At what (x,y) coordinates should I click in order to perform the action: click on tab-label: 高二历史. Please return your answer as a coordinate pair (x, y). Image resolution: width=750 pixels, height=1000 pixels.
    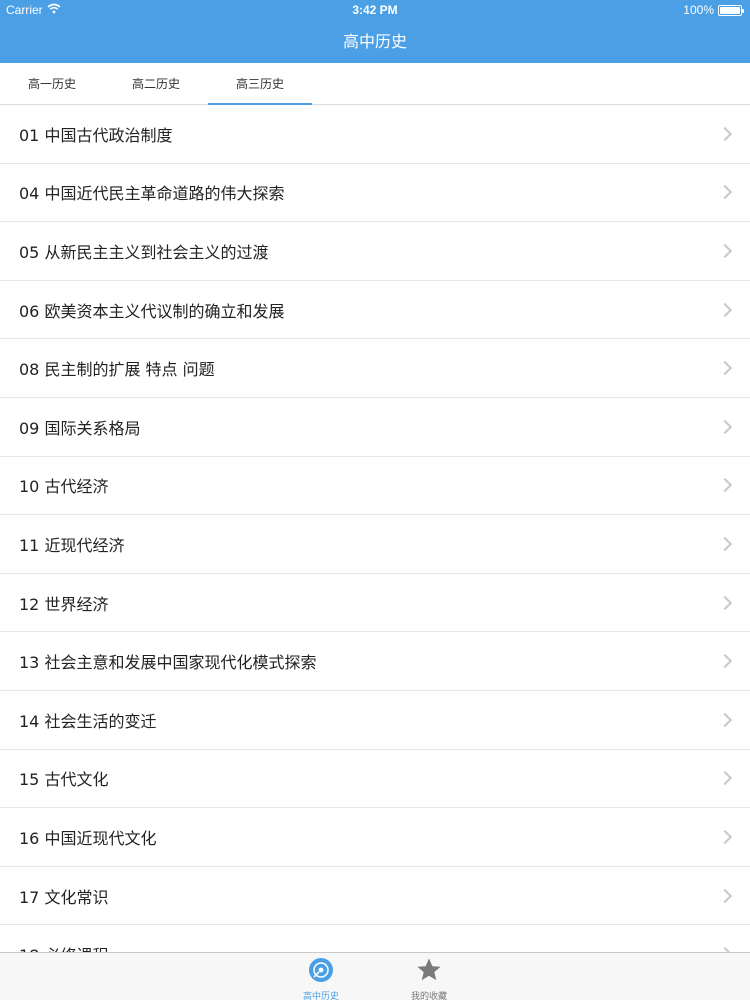
    Looking at the image, I should click on (155, 84).